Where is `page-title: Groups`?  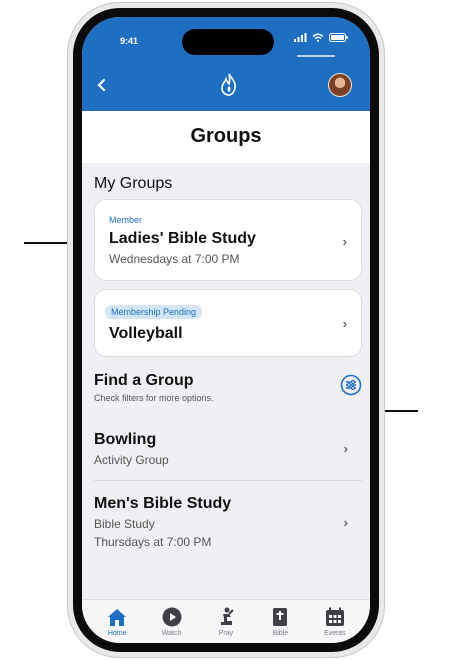 page-title: Groups is located at coordinates (226, 136).